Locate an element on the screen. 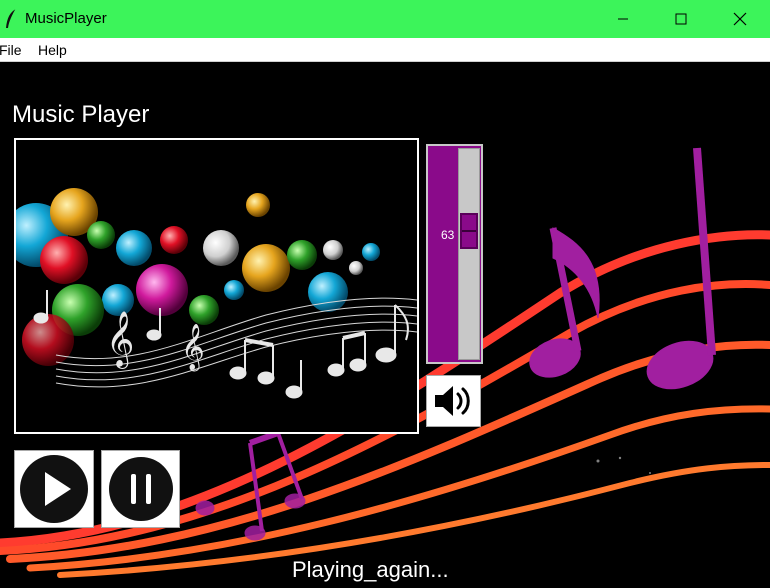 This screenshot has width=770, height=588. minimize-button is located at coordinates (623, 19).